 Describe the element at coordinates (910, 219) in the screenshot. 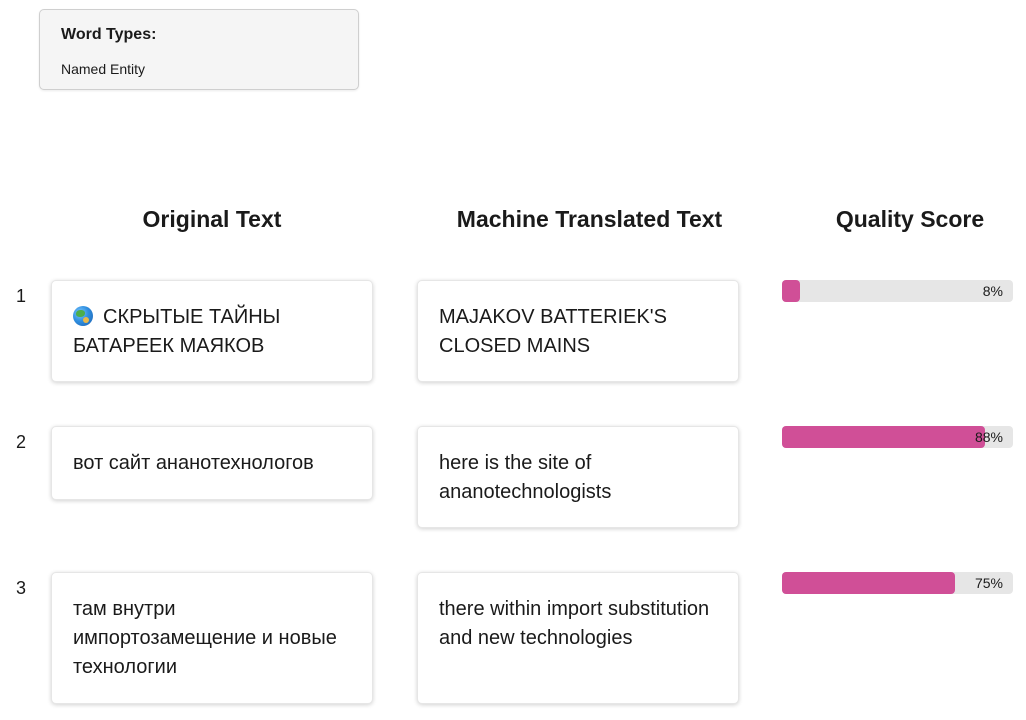

I see `quality-score-header: Quality Score` at that location.